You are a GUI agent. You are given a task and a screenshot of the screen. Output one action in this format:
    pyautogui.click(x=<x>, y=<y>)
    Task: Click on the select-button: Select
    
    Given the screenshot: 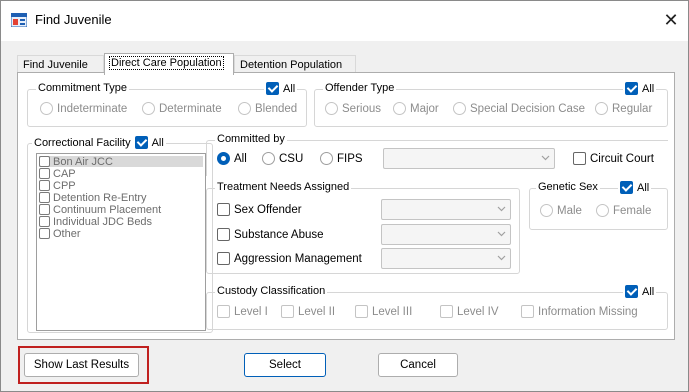 What is the action you would take?
    pyautogui.click(x=285, y=365)
    